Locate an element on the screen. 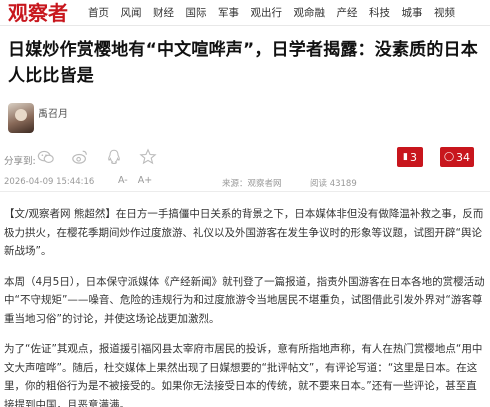  favorite-icon: ▮ is located at coordinates (405, 157).